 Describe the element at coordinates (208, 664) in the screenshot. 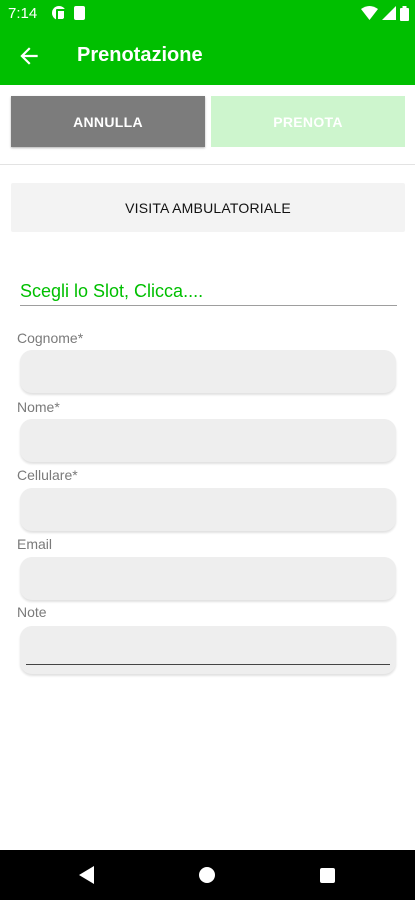

I see `notes-underline` at that location.